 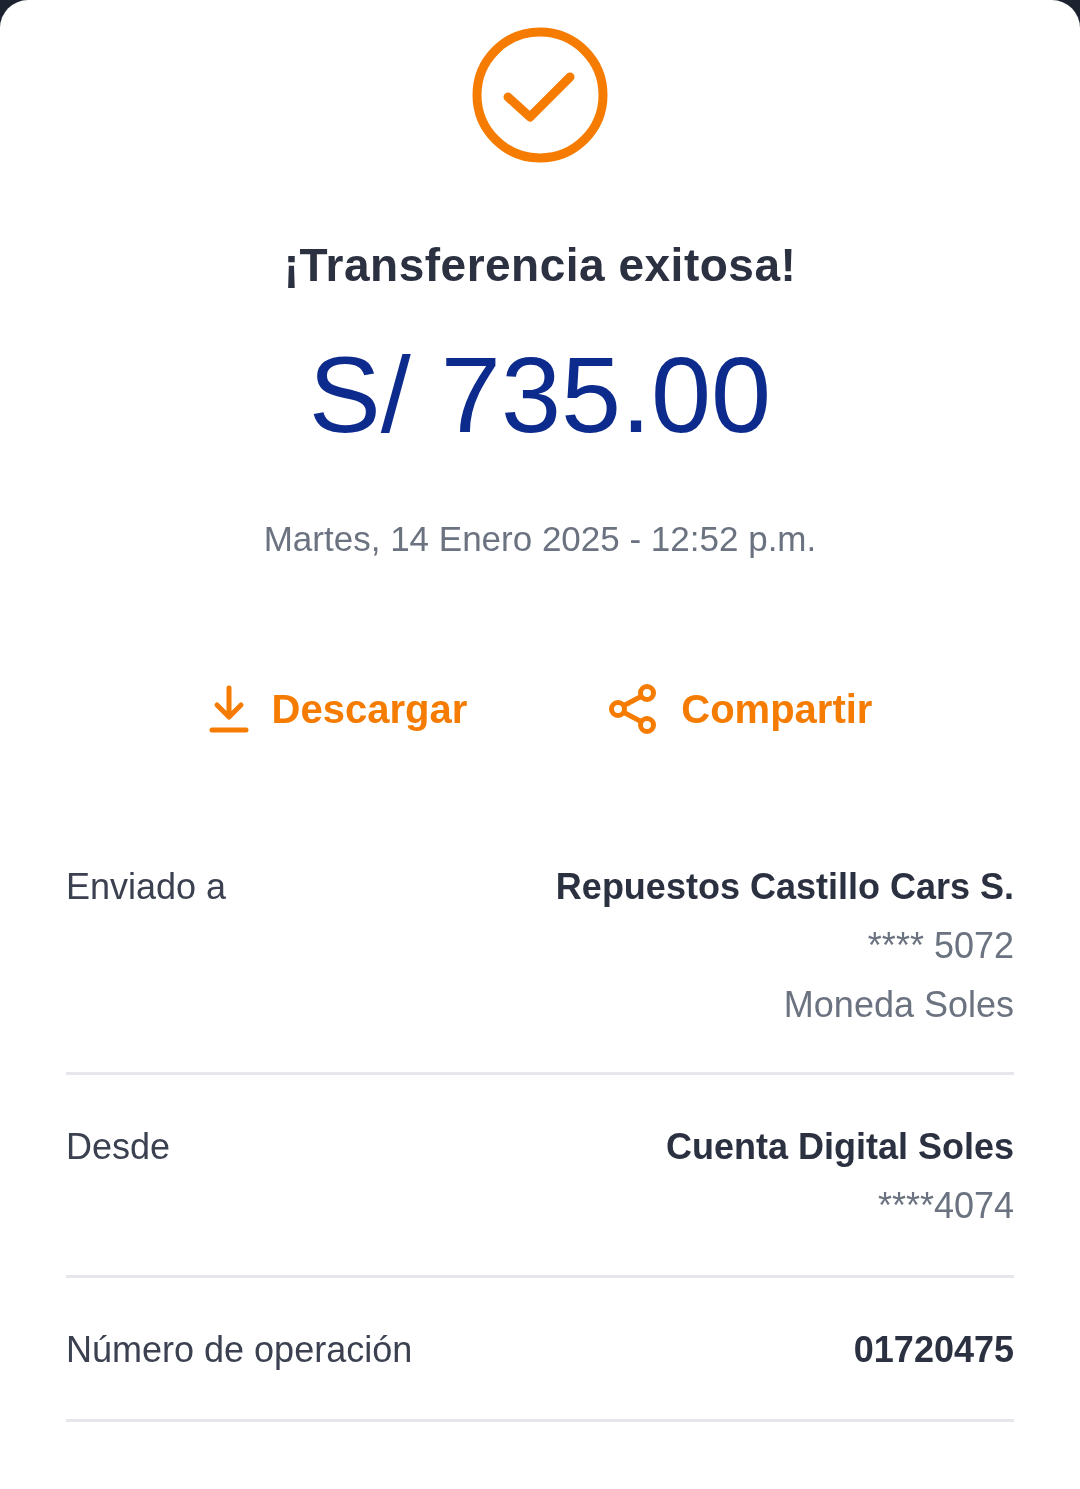 What do you see at coordinates (540, 395) in the screenshot?
I see `amount: S/ 735.00` at bounding box center [540, 395].